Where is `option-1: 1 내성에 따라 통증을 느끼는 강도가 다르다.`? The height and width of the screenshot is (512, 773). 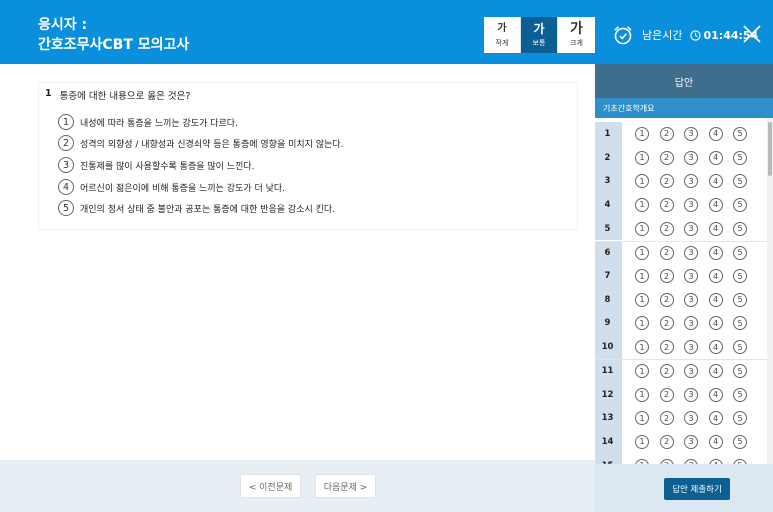 option-1: 1 내성에 따라 통증을 느끼는 강도가 다르다. is located at coordinates (148, 122).